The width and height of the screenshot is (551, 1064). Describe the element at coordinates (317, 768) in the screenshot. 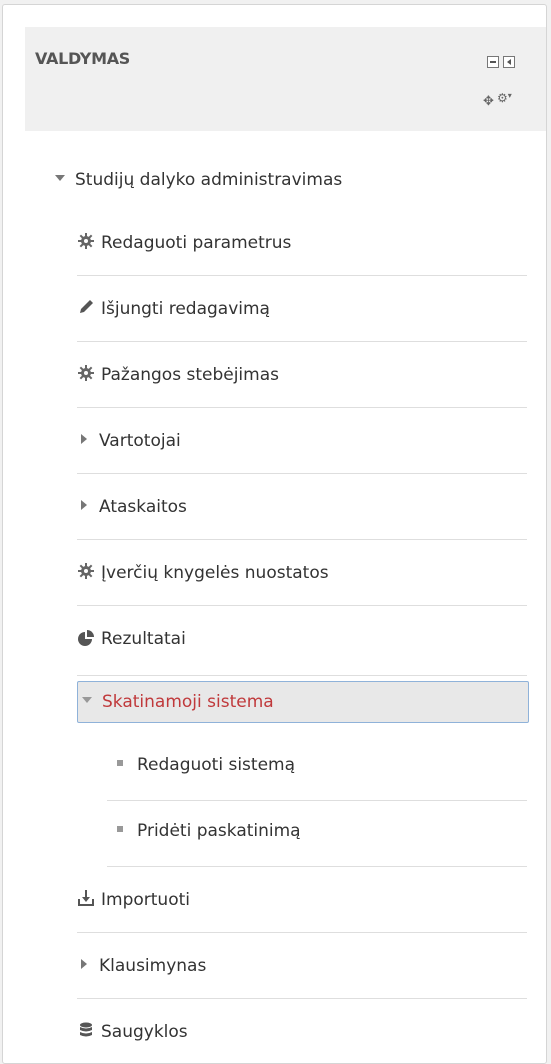

I see `submenu-item-edit-system: Redaguoti sistemą` at that location.